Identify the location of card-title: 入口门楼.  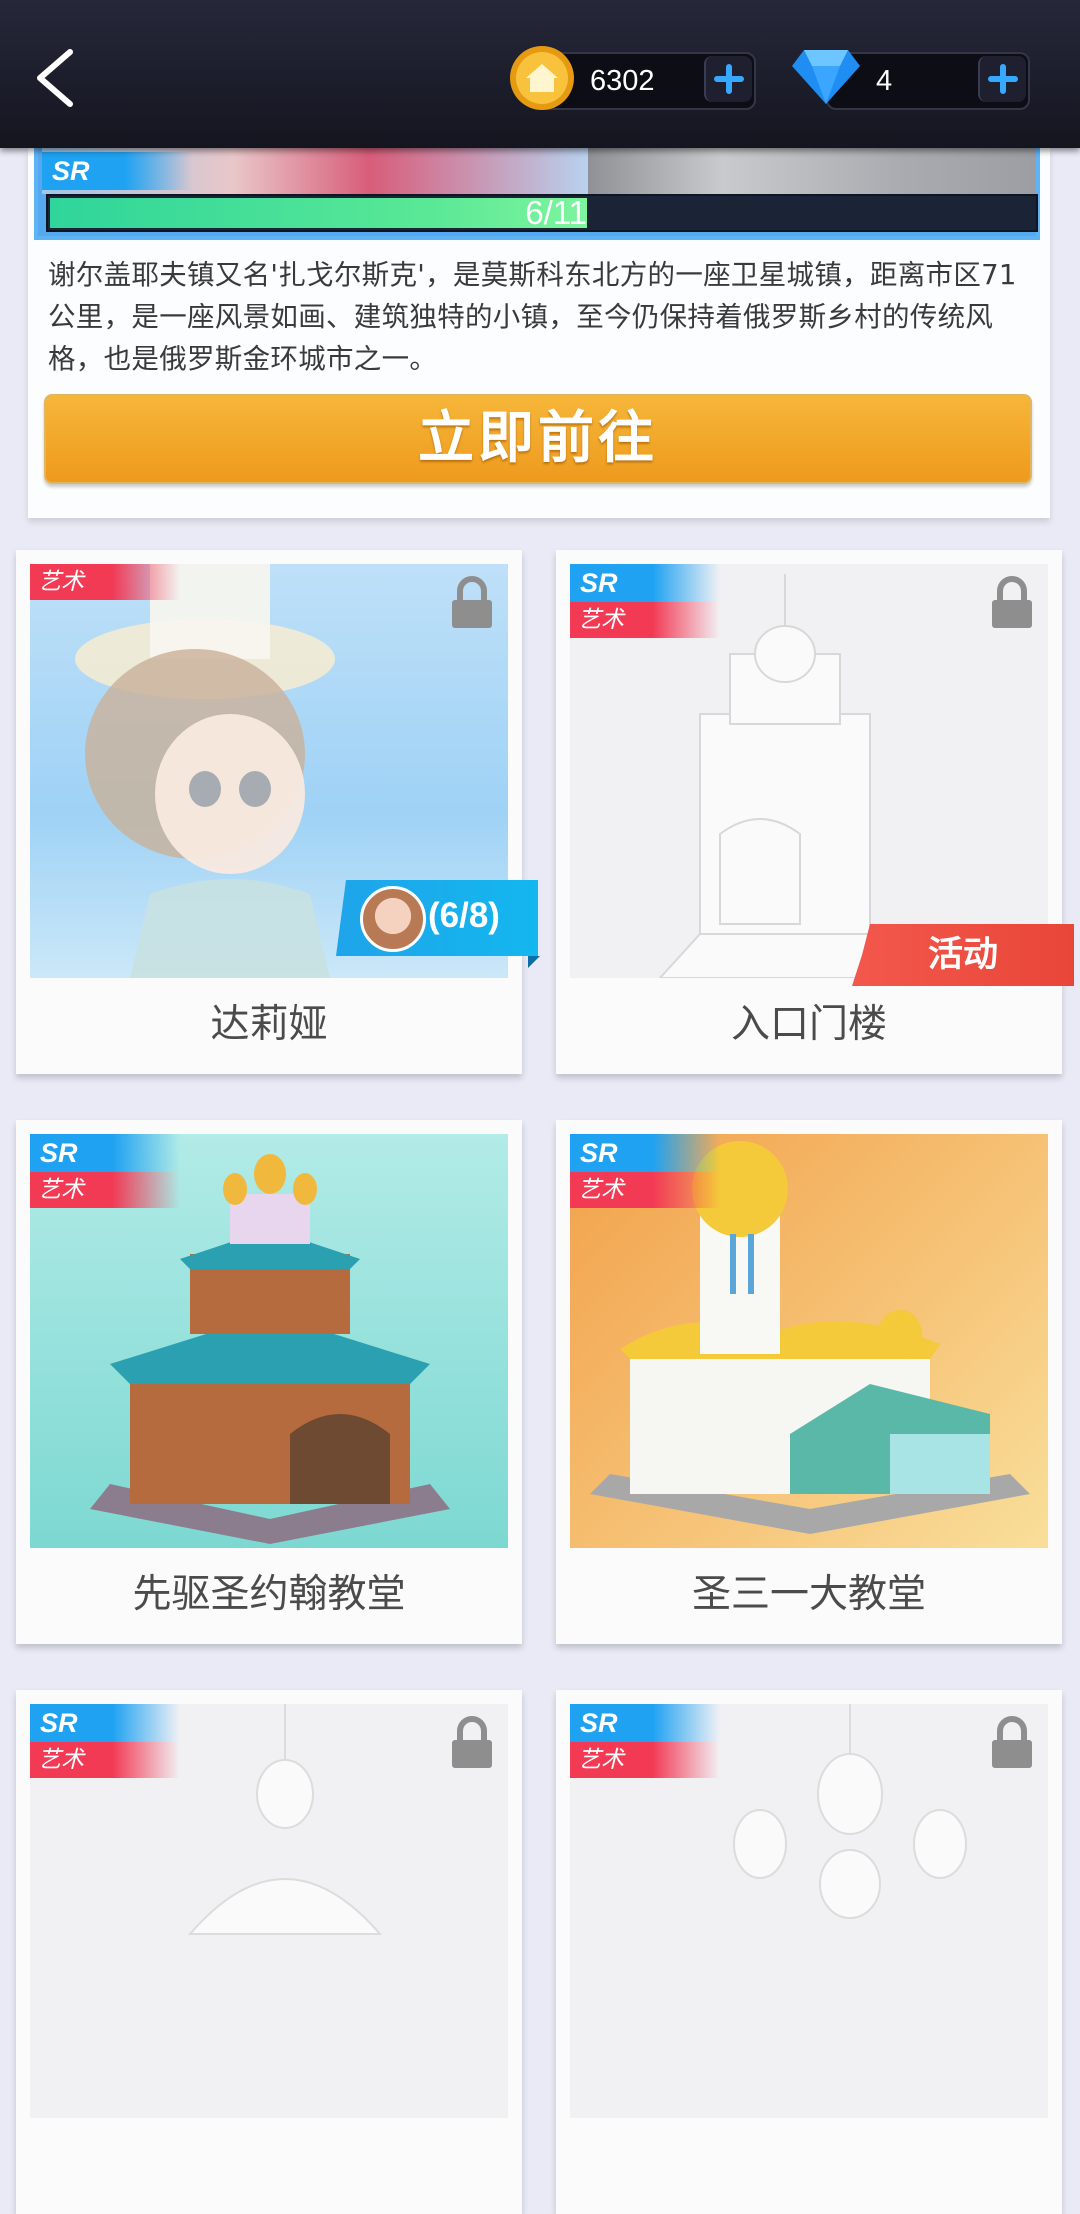
(808, 1024).